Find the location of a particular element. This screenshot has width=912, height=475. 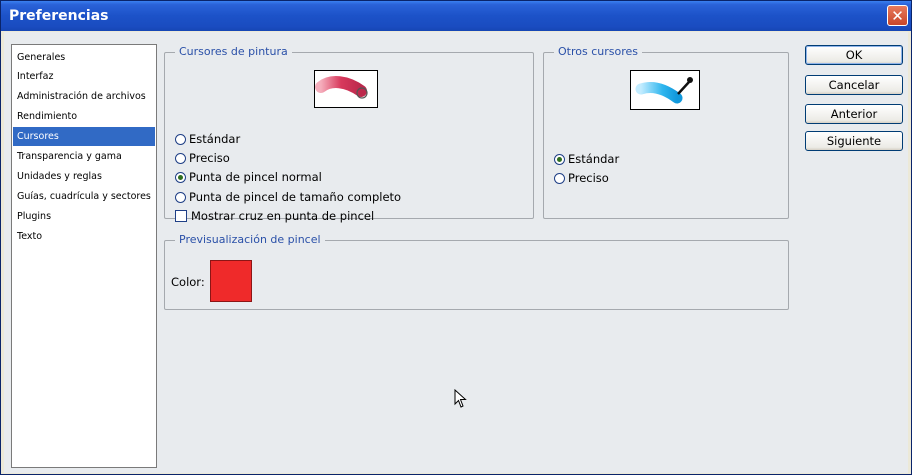

painting-full-tip-radio is located at coordinates (180, 197).